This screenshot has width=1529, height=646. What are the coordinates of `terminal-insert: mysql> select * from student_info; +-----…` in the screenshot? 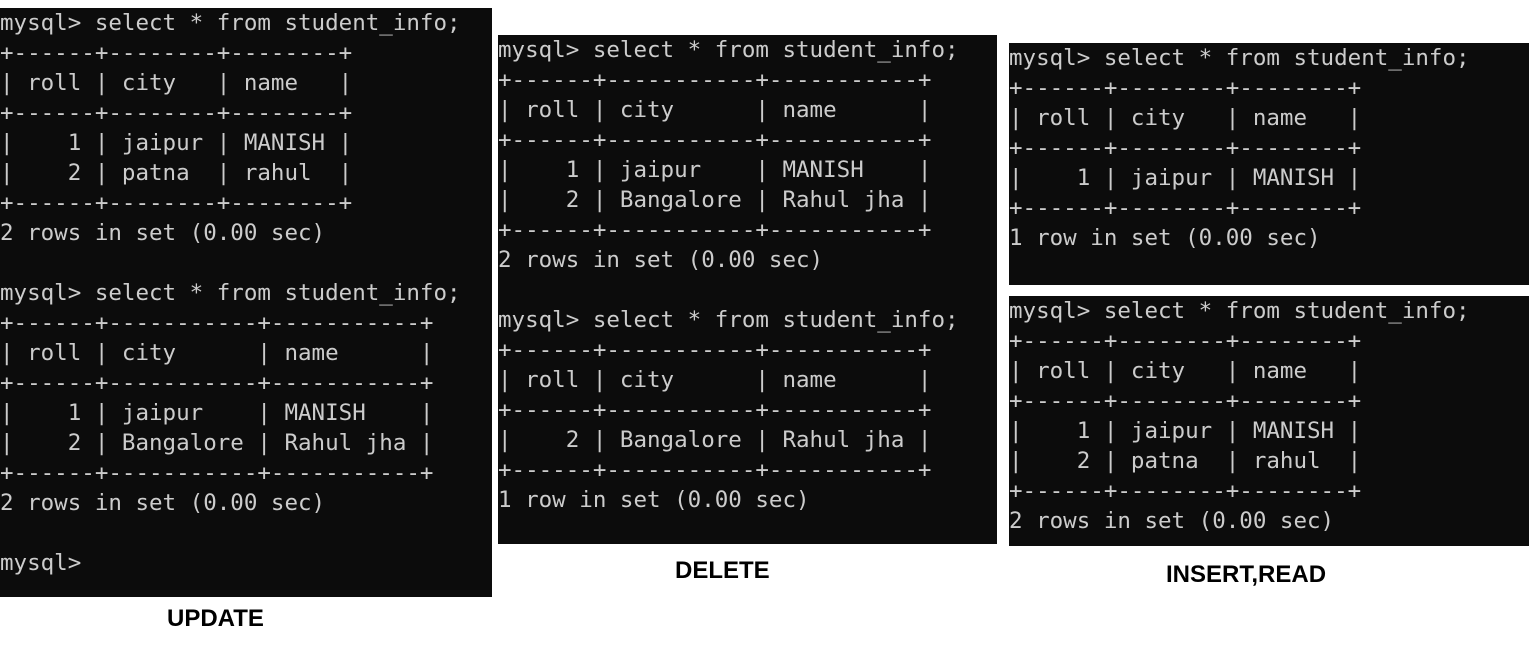 It's located at (1269, 164).